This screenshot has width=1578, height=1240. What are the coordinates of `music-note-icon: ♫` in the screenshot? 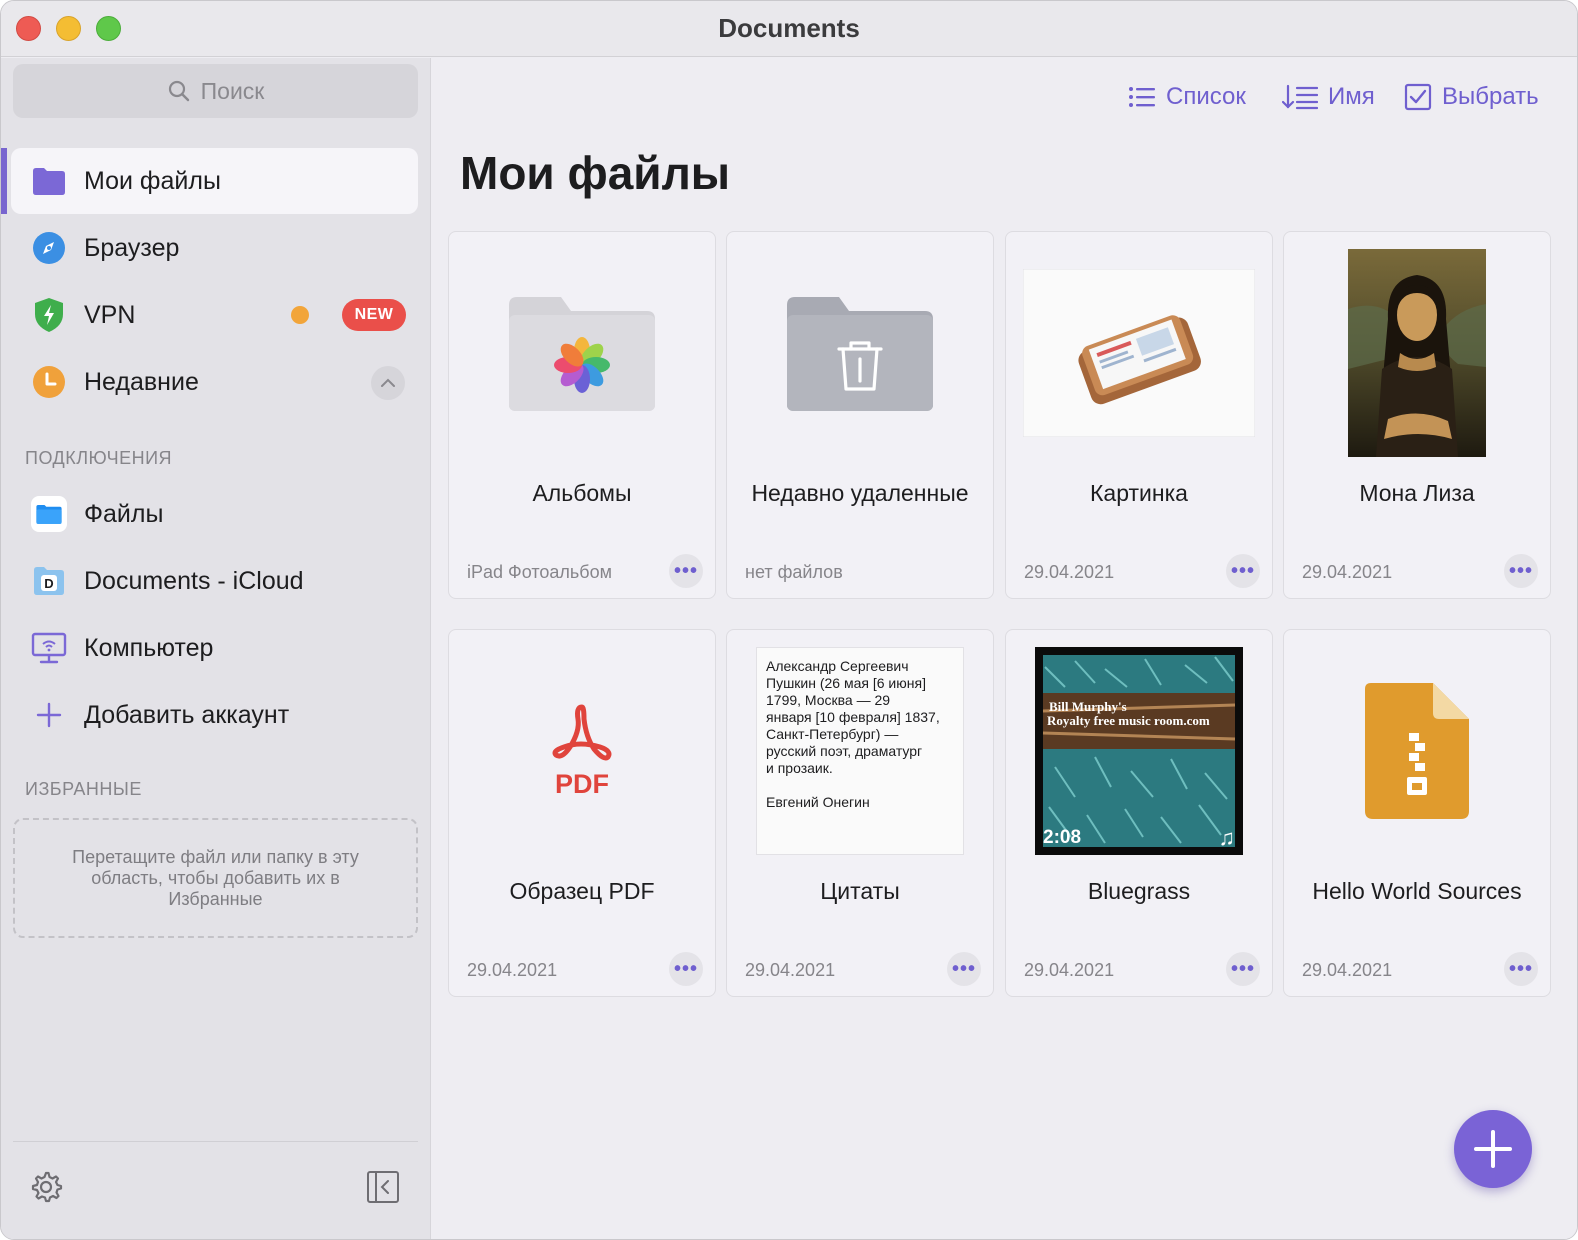 It's located at (1227, 837).